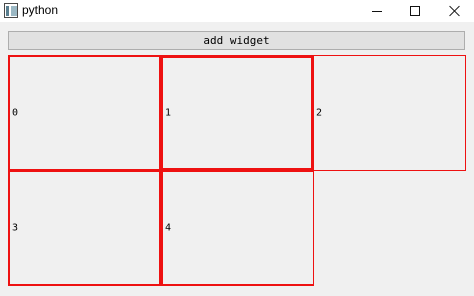  What do you see at coordinates (319, 113) in the screenshot?
I see `cell-label: 2` at bounding box center [319, 113].